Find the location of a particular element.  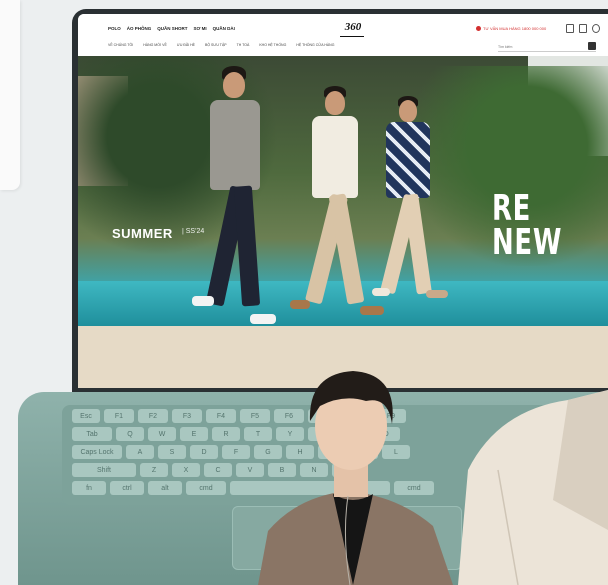

foreground-model-cream-jacket is located at coordinates (533, 482).